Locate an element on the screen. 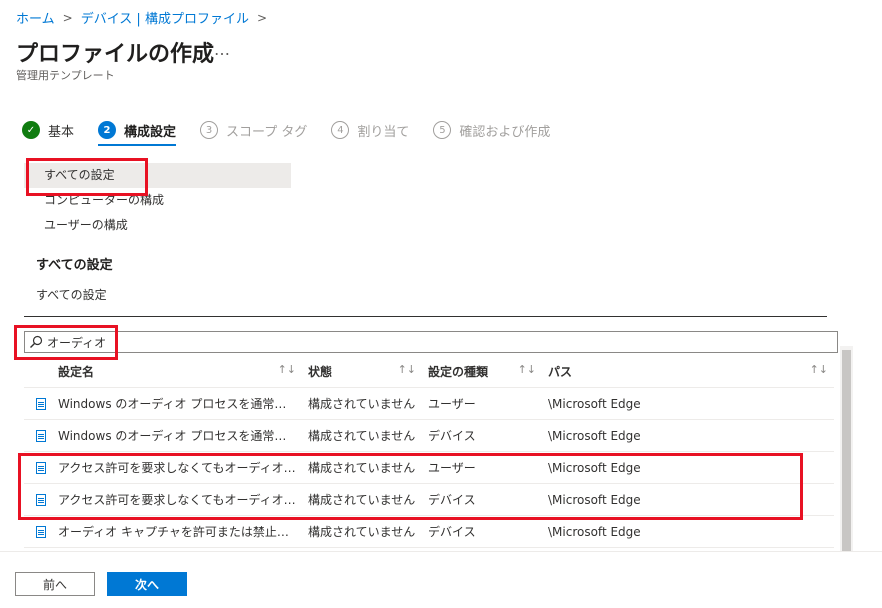  step-number-icon: 5 is located at coordinates (442, 130).